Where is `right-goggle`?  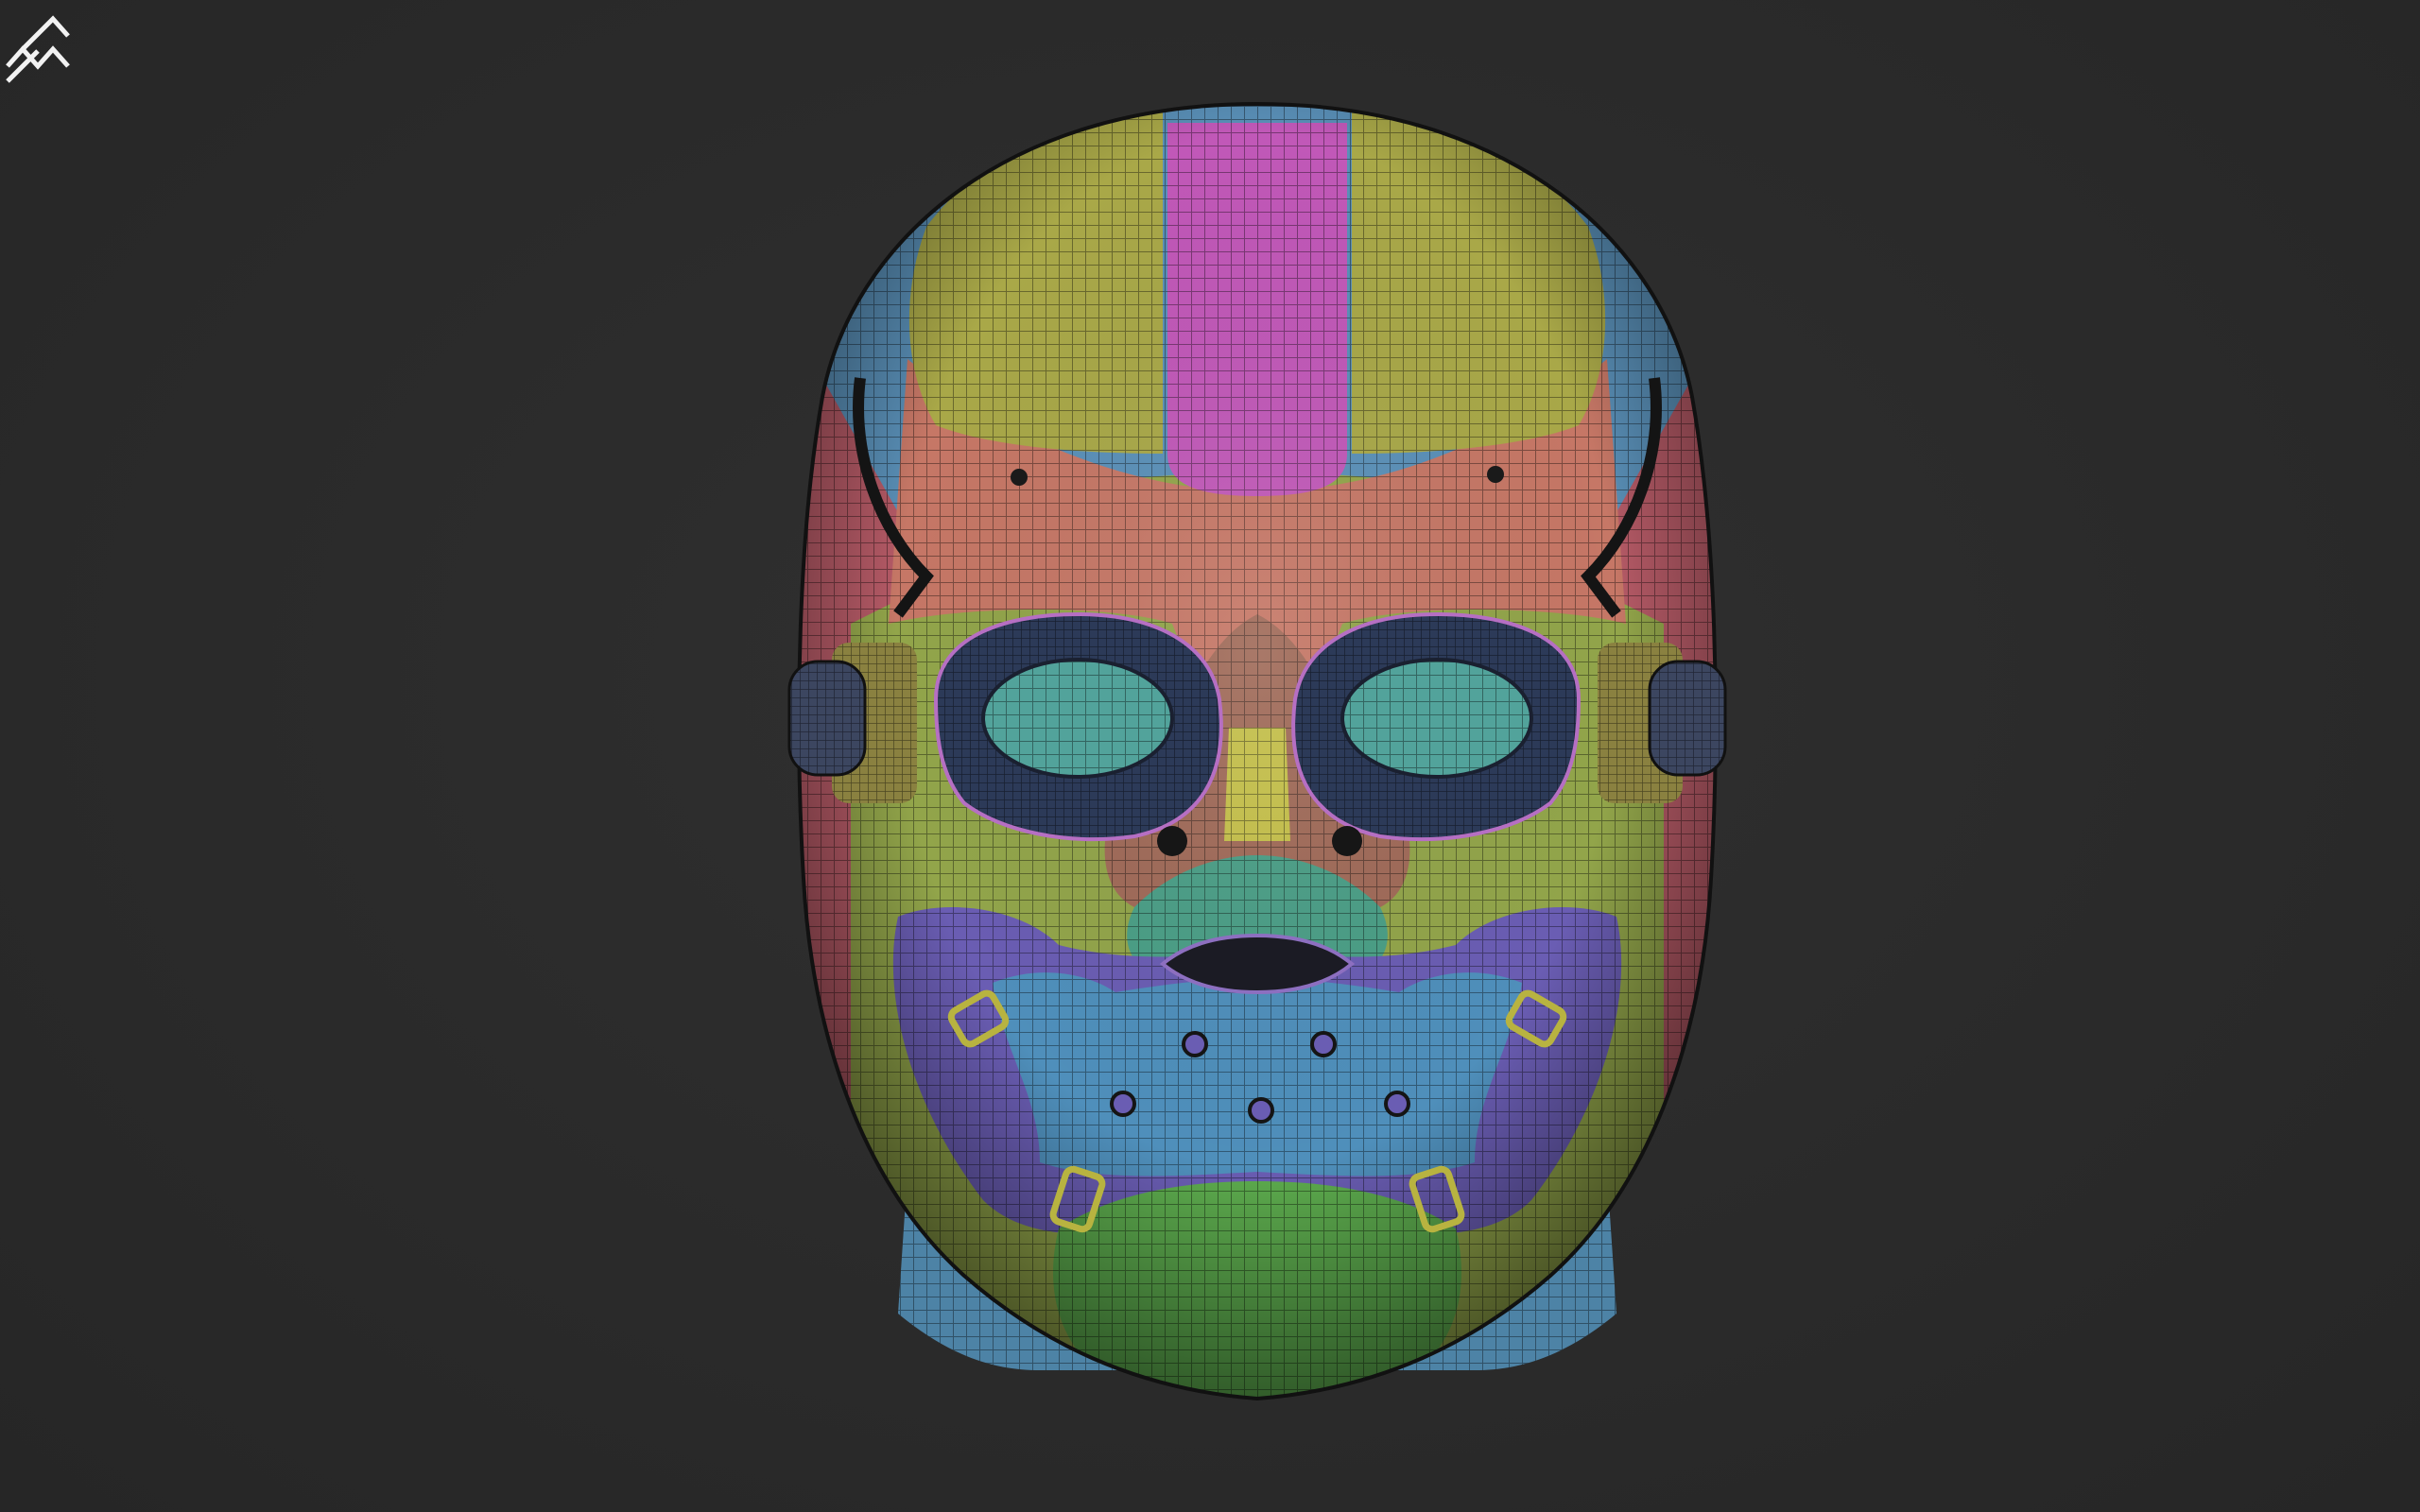
right-goggle is located at coordinates (1437, 726).